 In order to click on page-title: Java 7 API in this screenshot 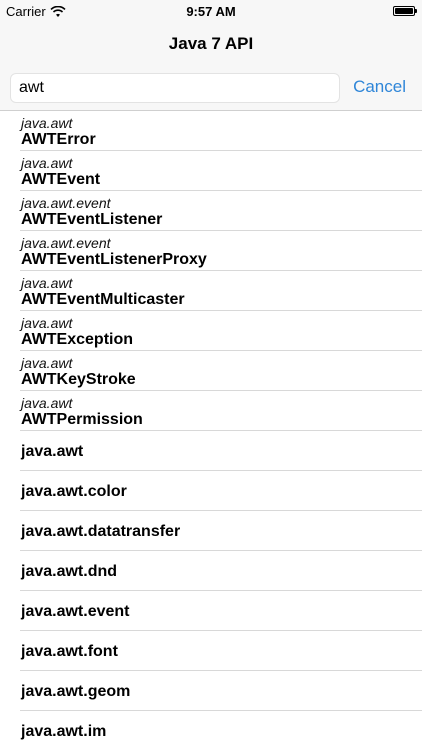, I will do `click(211, 43)`.